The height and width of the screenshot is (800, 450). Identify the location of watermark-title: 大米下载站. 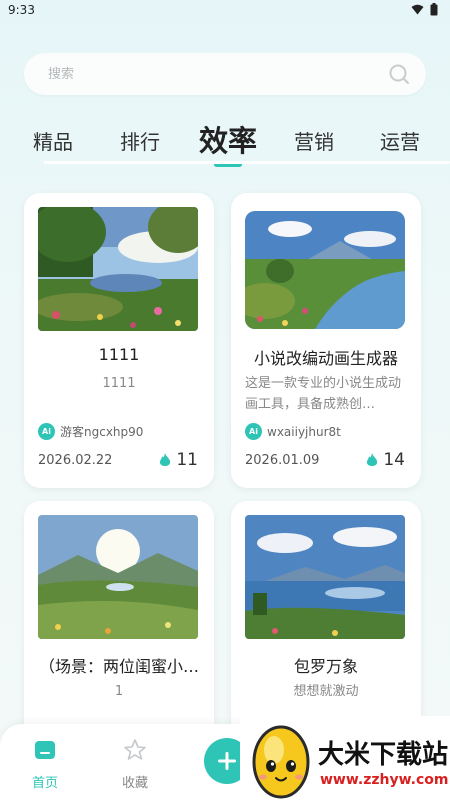
(383, 755).